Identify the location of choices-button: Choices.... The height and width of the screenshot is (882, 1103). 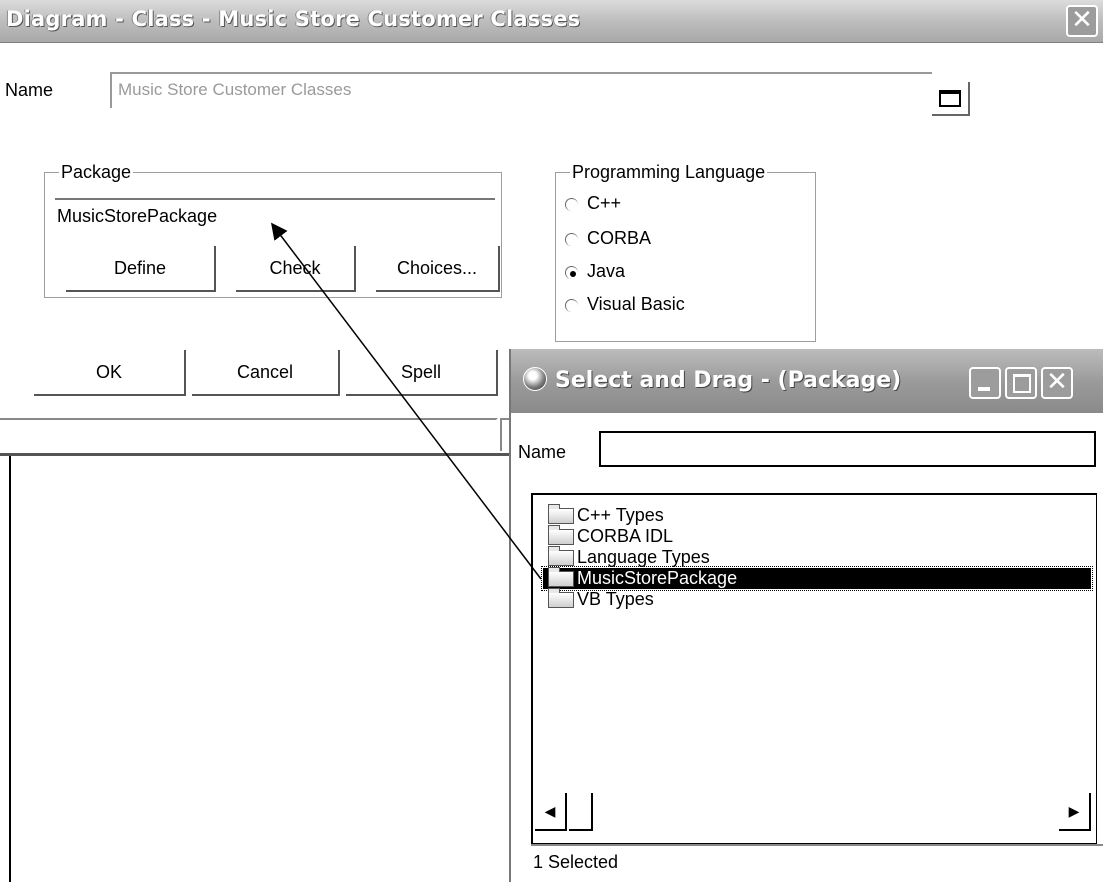
(438, 269).